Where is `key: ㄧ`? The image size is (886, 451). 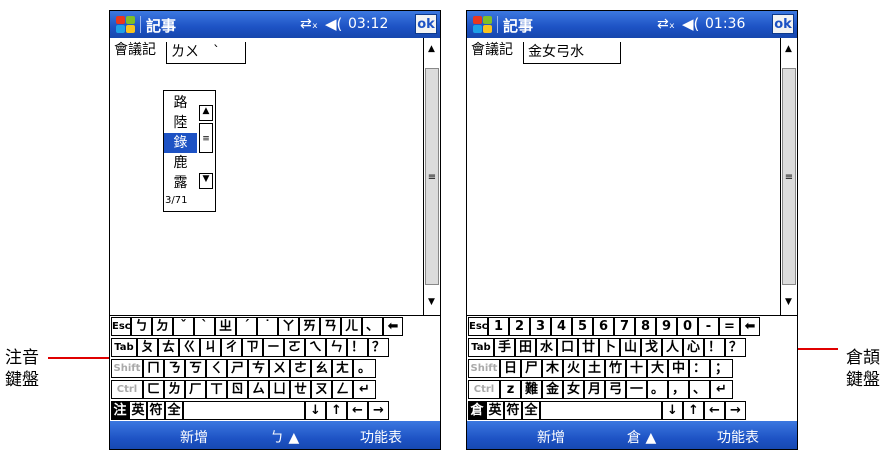 key: ㄧ is located at coordinates (273, 347).